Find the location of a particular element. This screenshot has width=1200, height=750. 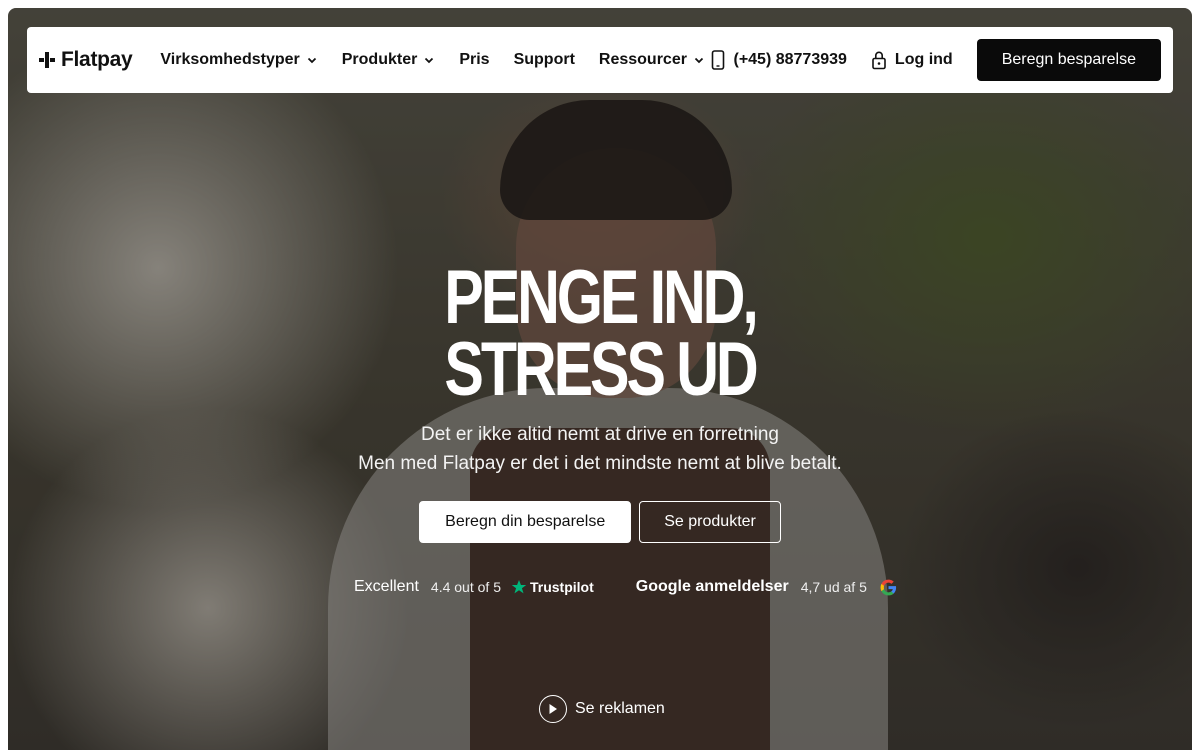

brand-logo: Flatpay is located at coordinates (86, 60).